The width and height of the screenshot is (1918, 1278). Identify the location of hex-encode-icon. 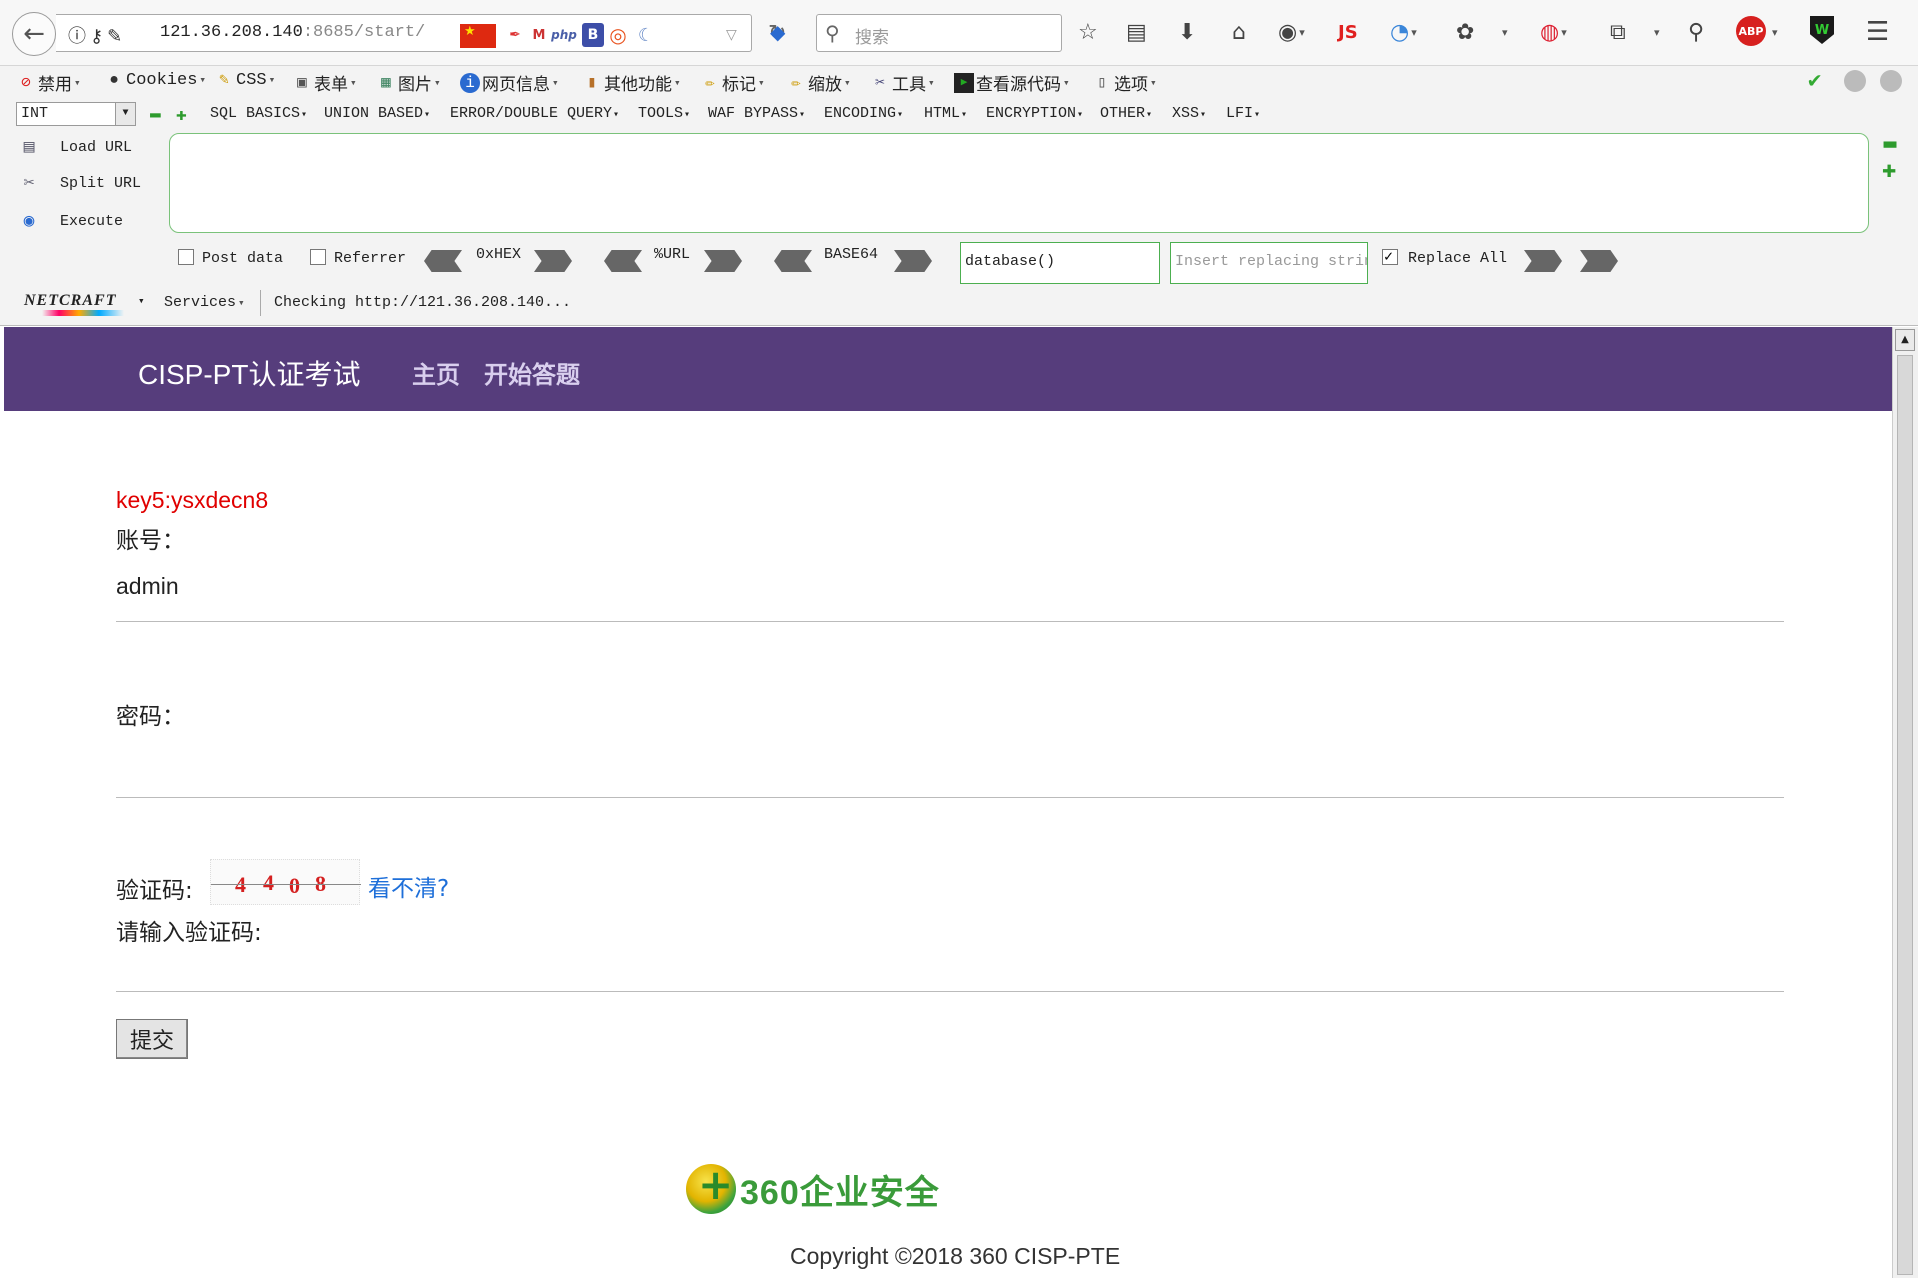
(553, 261).